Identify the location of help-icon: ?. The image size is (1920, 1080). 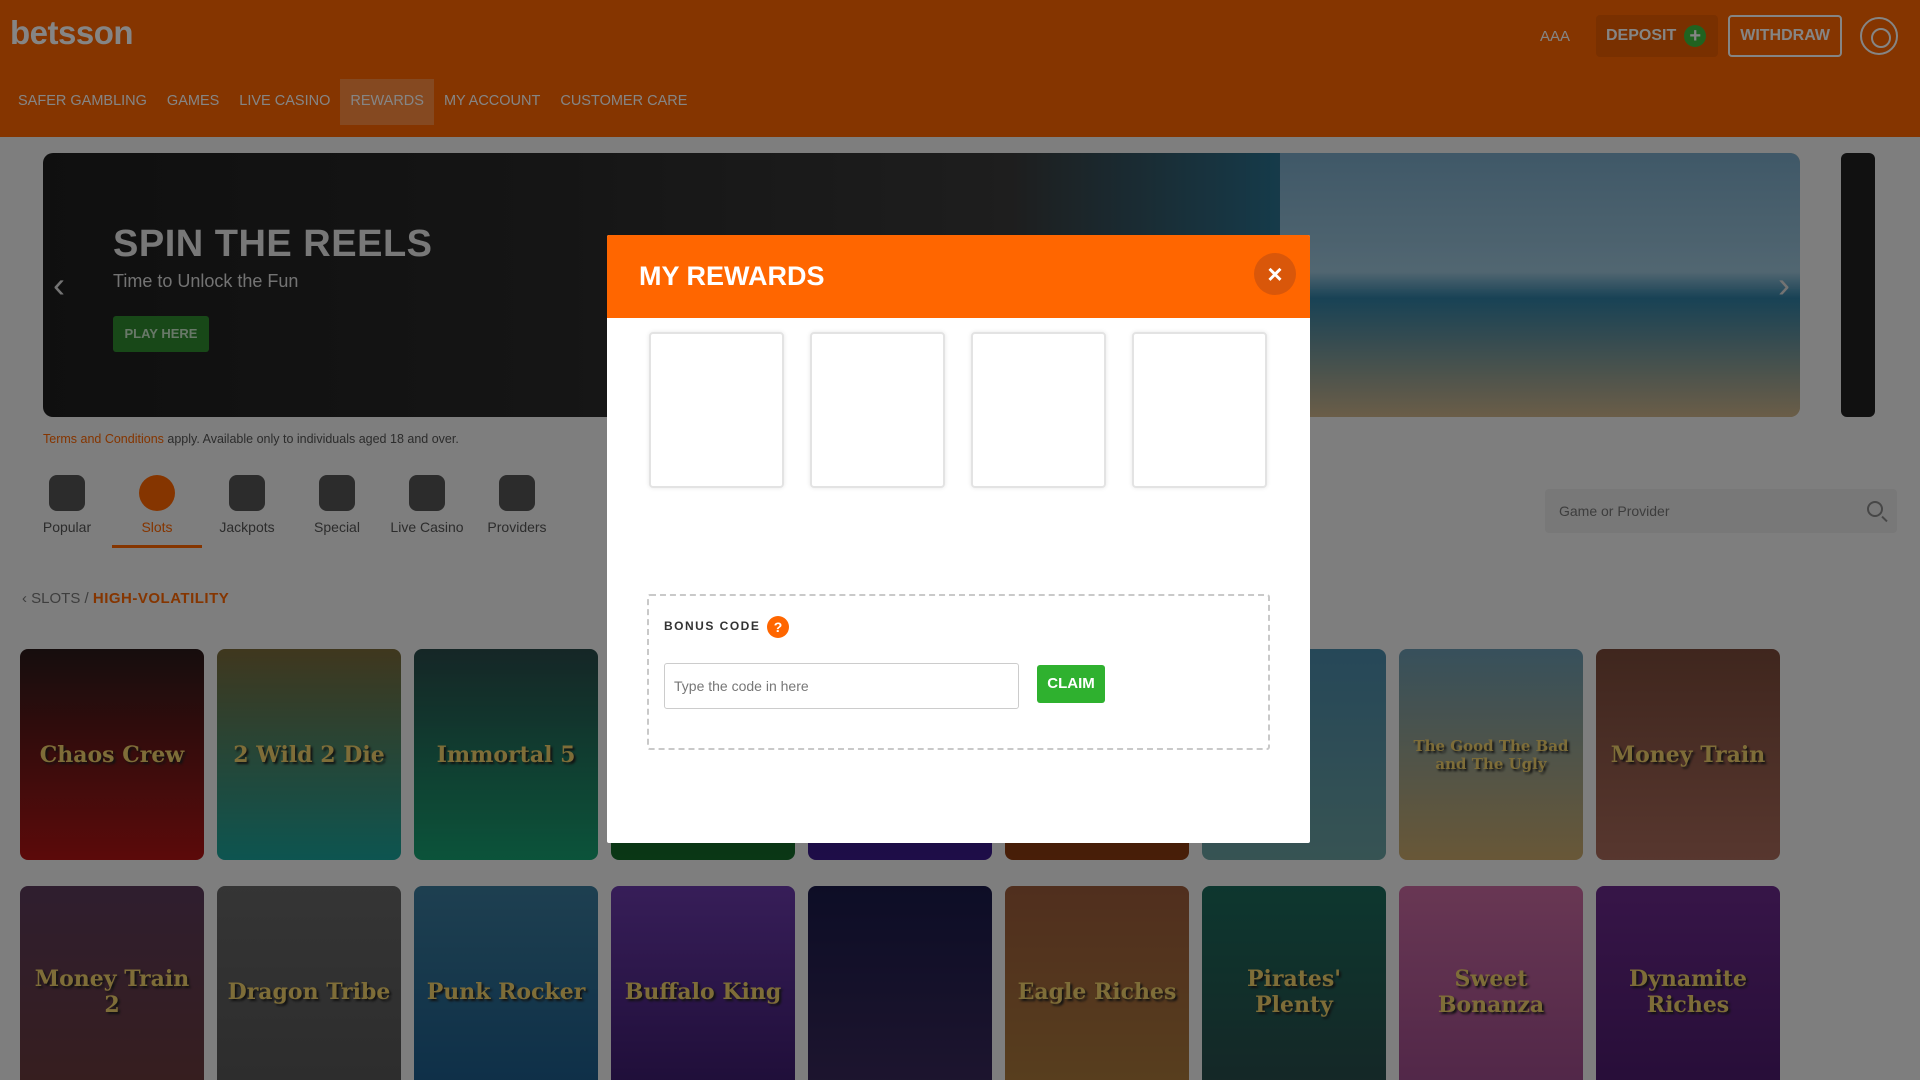
(778, 627).